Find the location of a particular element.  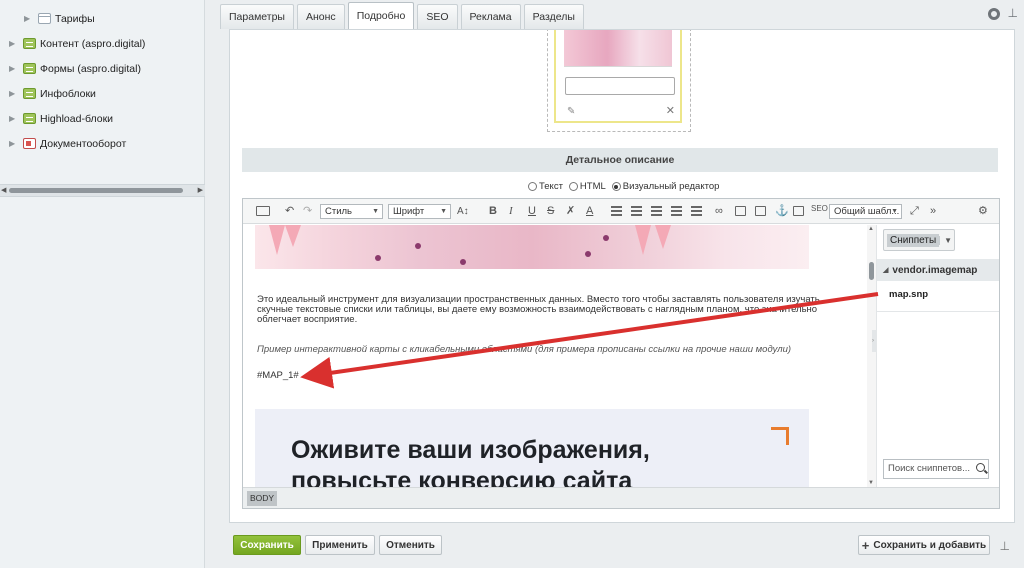

tab-ads: Реклама is located at coordinates (490, 16).